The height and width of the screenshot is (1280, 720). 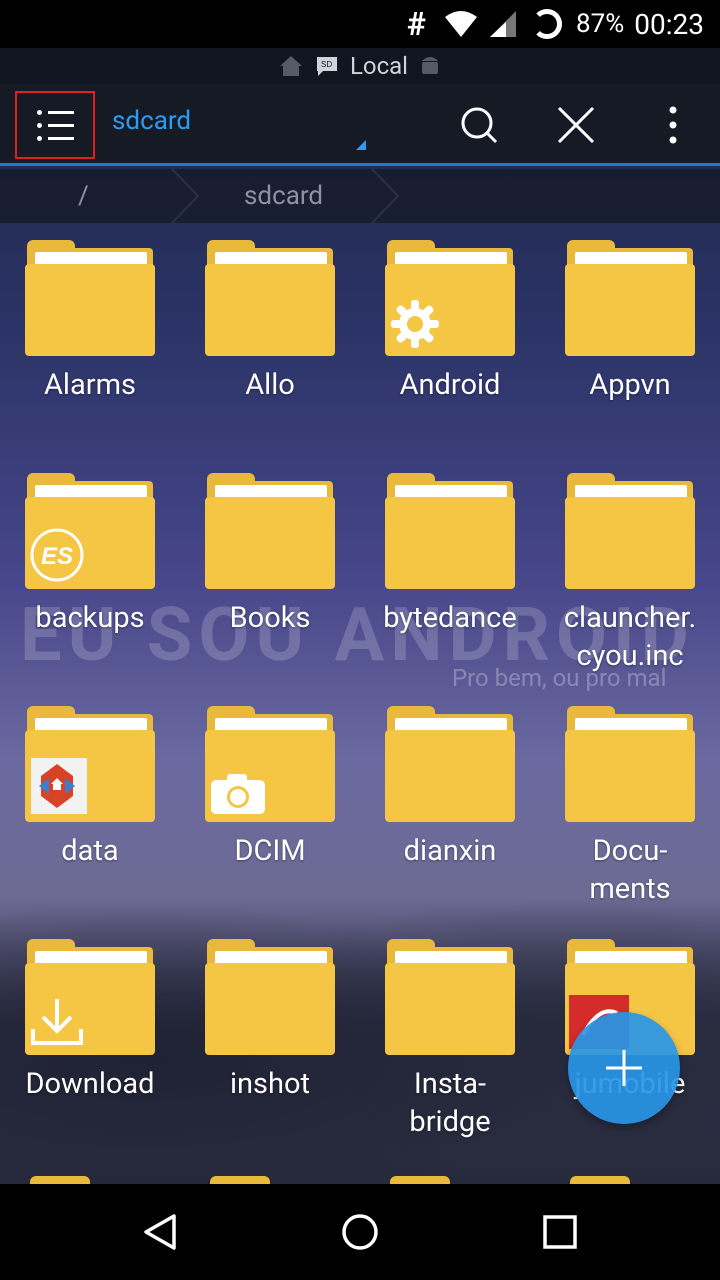 What do you see at coordinates (450, 589) in the screenshot?
I see `folder-item: bytedance` at bounding box center [450, 589].